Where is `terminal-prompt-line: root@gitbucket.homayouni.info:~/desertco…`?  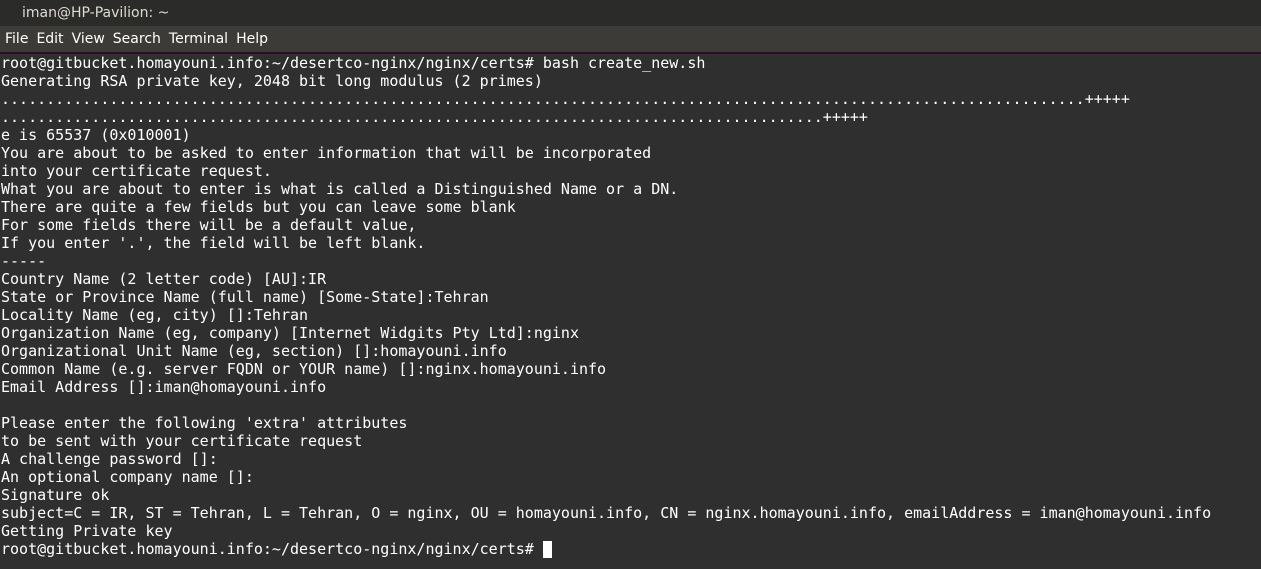
terminal-prompt-line: root@gitbucket.homayouni.info:~/desertco… is located at coordinates (631, 549).